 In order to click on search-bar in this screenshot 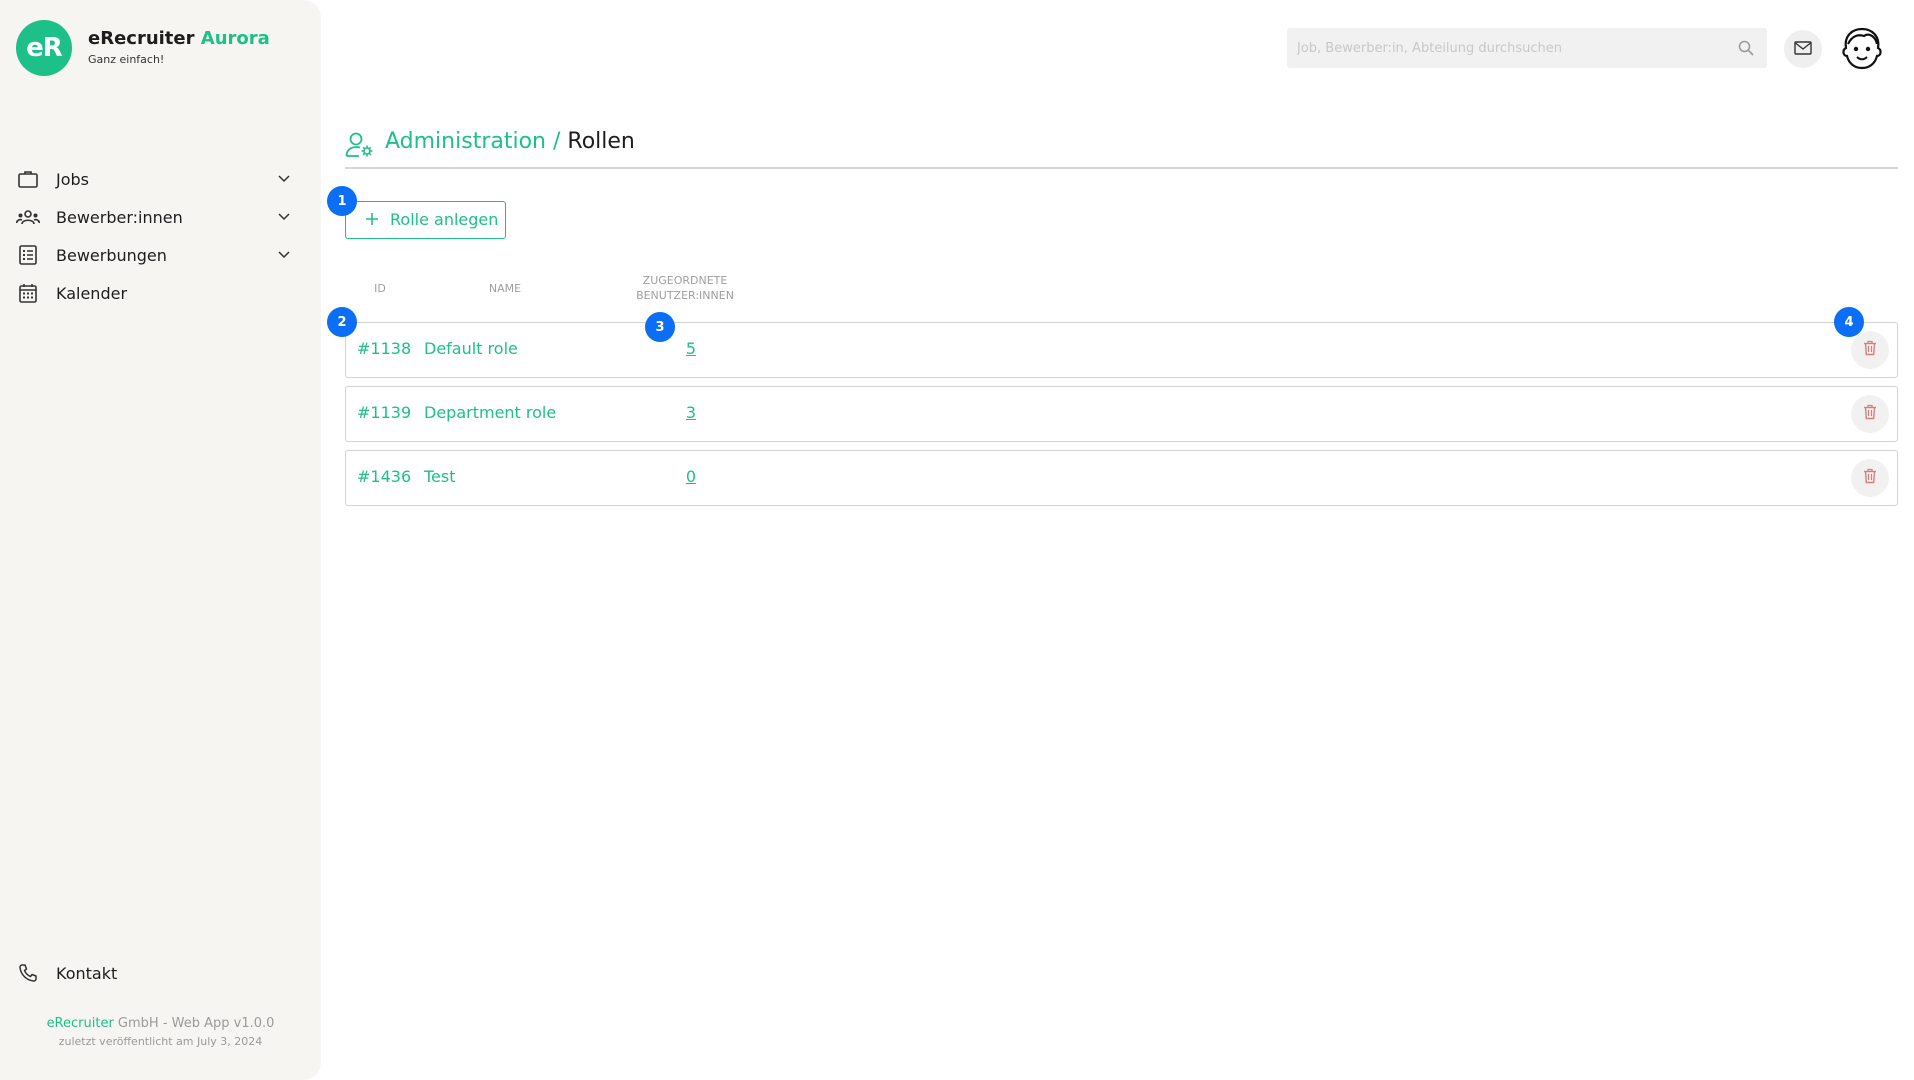, I will do `click(1527, 48)`.